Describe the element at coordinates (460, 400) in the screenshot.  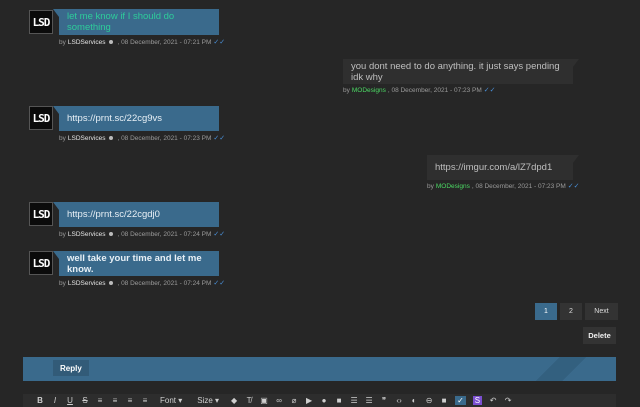
I see `shield-icon: ✓` at that location.